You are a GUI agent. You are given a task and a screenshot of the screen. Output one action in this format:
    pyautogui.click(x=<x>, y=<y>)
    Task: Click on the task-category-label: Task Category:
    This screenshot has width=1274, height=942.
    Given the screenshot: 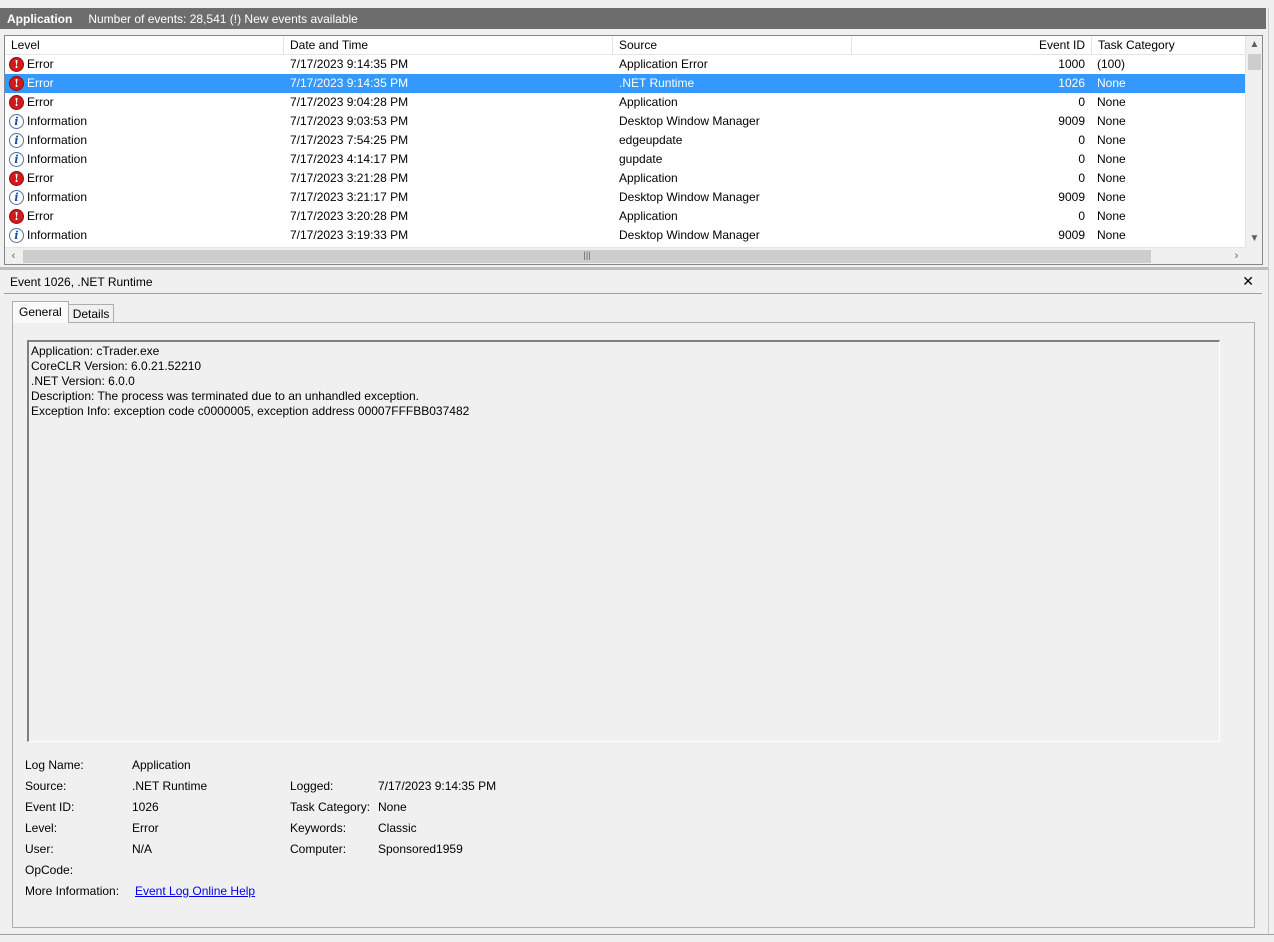 What is the action you would take?
    pyautogui.click(x=330, y=807)
    